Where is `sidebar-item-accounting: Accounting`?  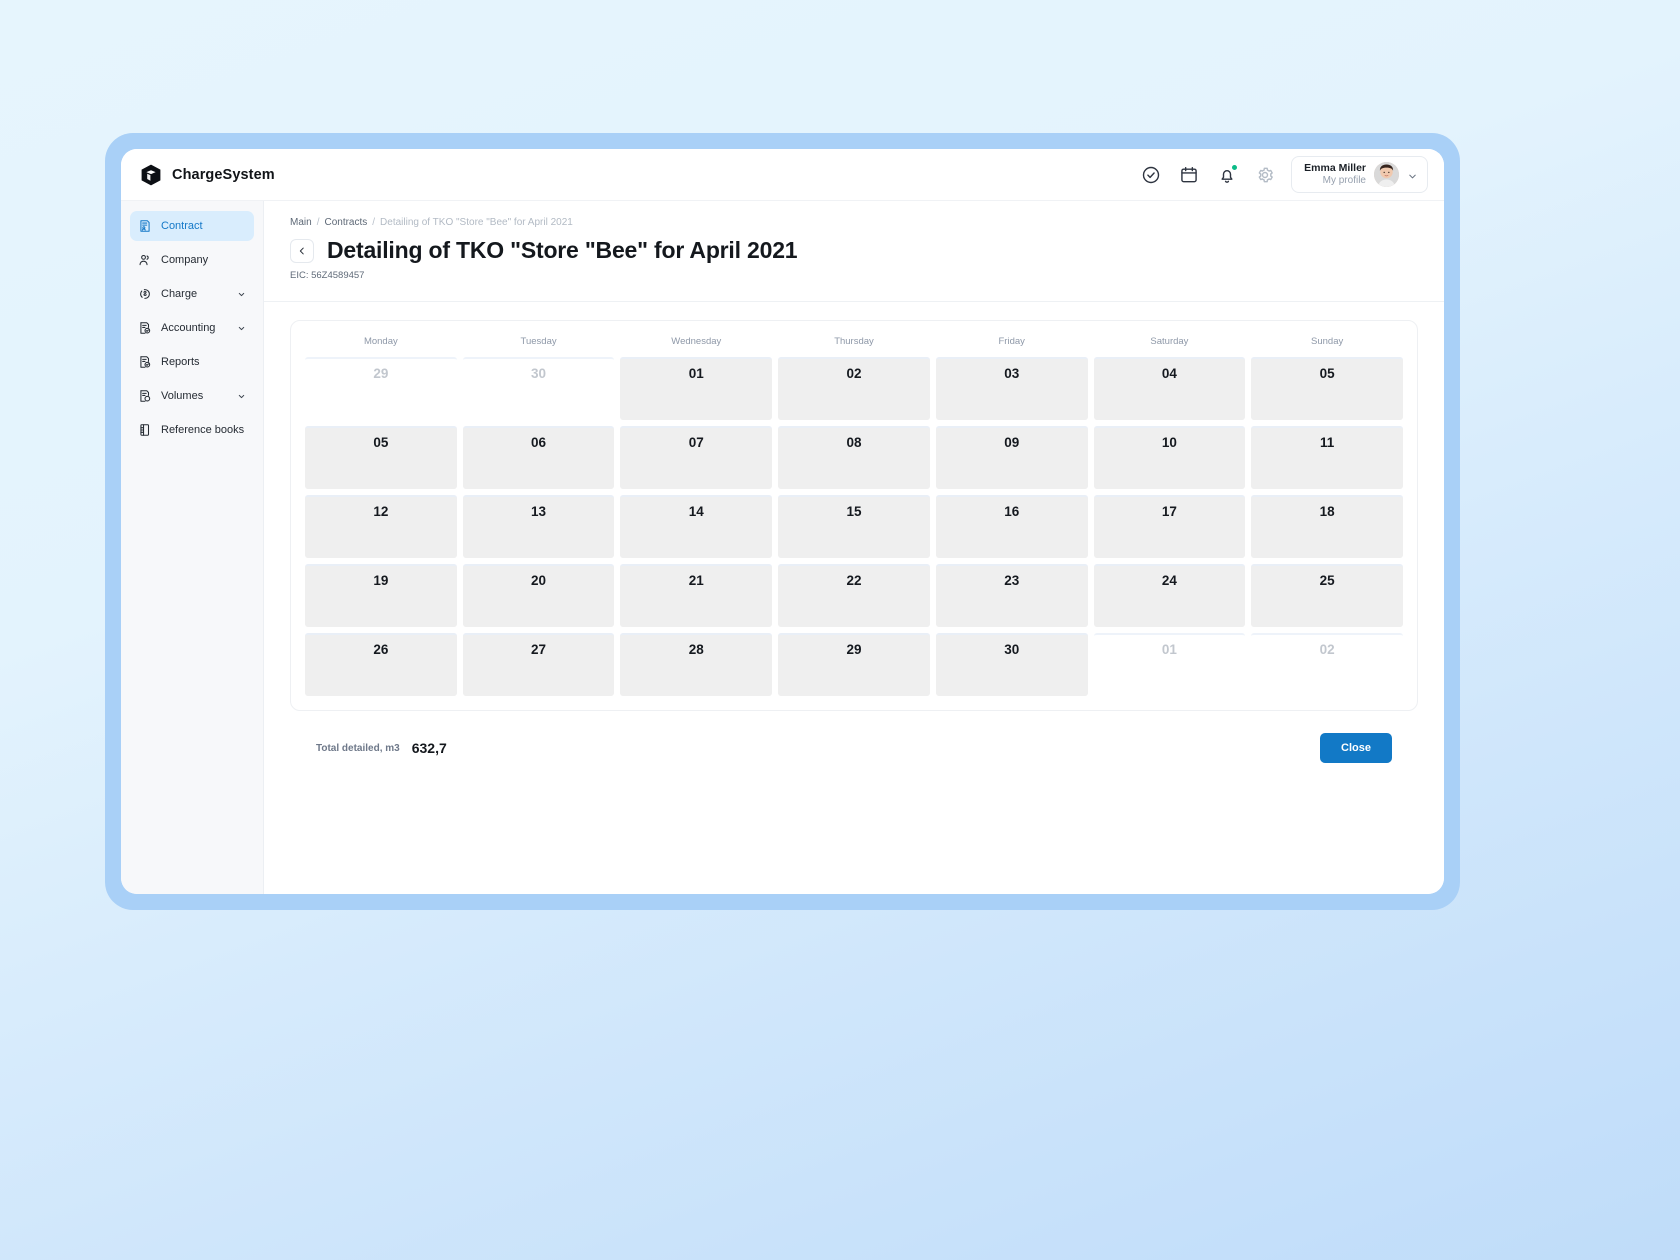 sidebar-item-accounting: Accounting is located at coordinates (192, 328).